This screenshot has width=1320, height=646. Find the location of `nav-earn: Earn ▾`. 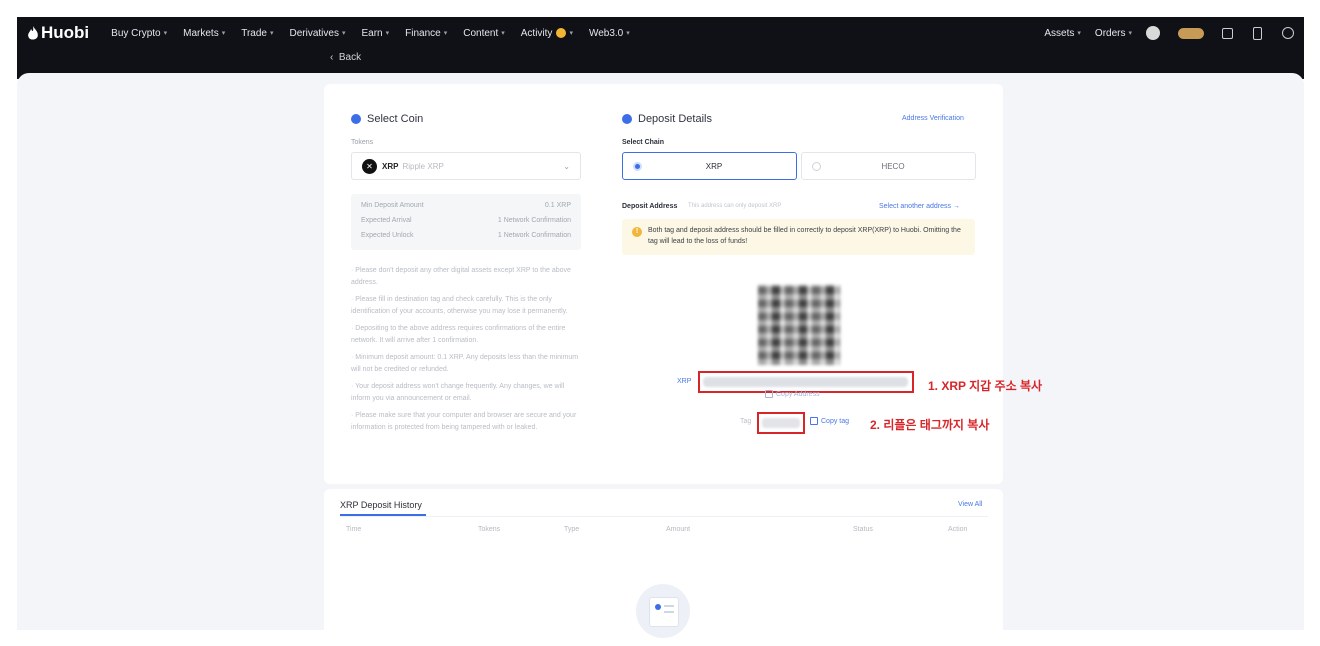

nav-earn: Earn ▾ is located at coordinates (375, 33).